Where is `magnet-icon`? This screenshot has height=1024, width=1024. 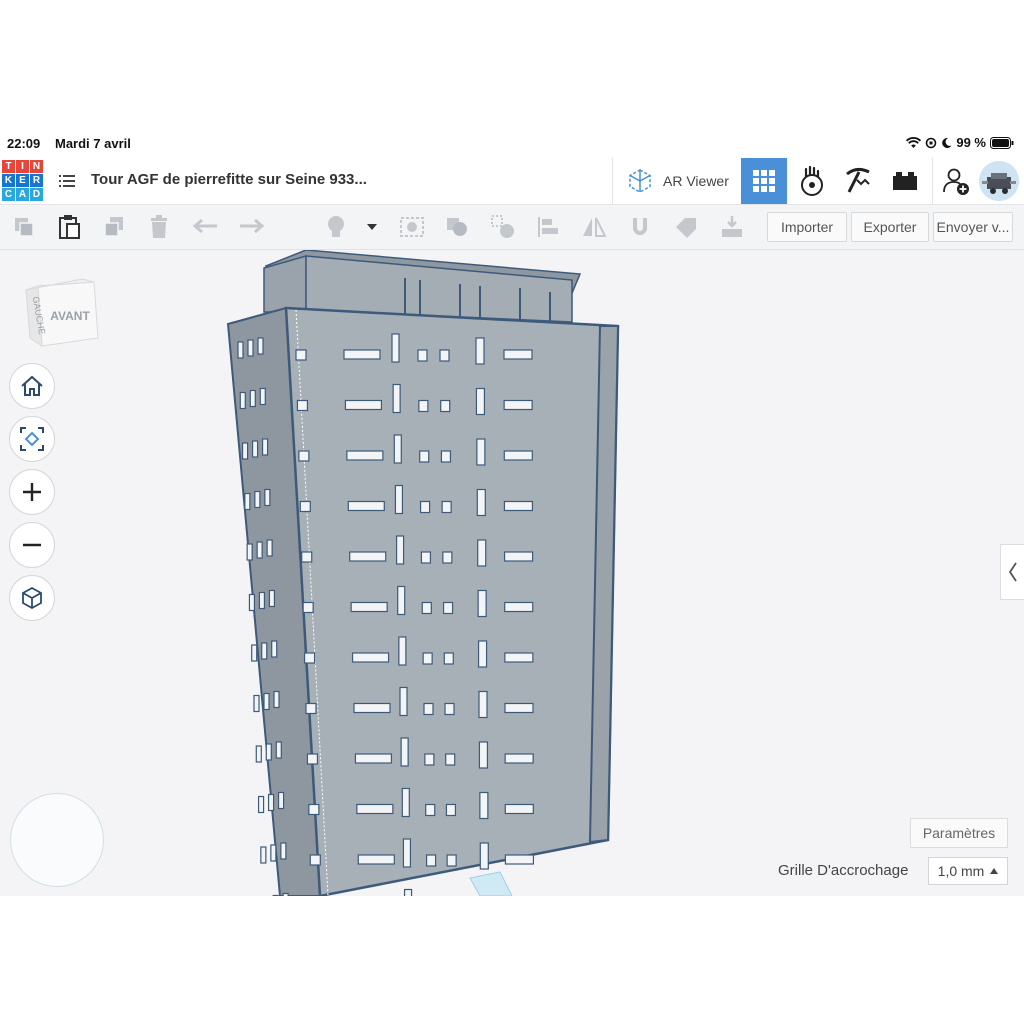 magnet-icon is located at coordinates (640, 226).